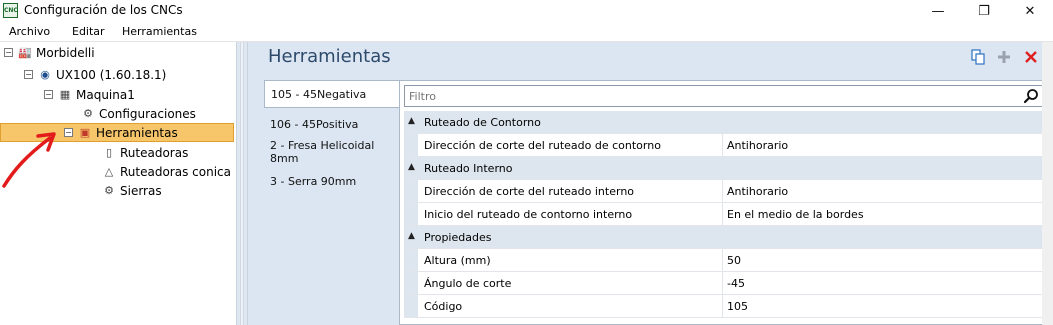 The image size is (1053, 325). What do you see at coordinates (45, 74) in the screenshot?
I see `machine-globe-icon: ◉` at bounding box center [45, 74].